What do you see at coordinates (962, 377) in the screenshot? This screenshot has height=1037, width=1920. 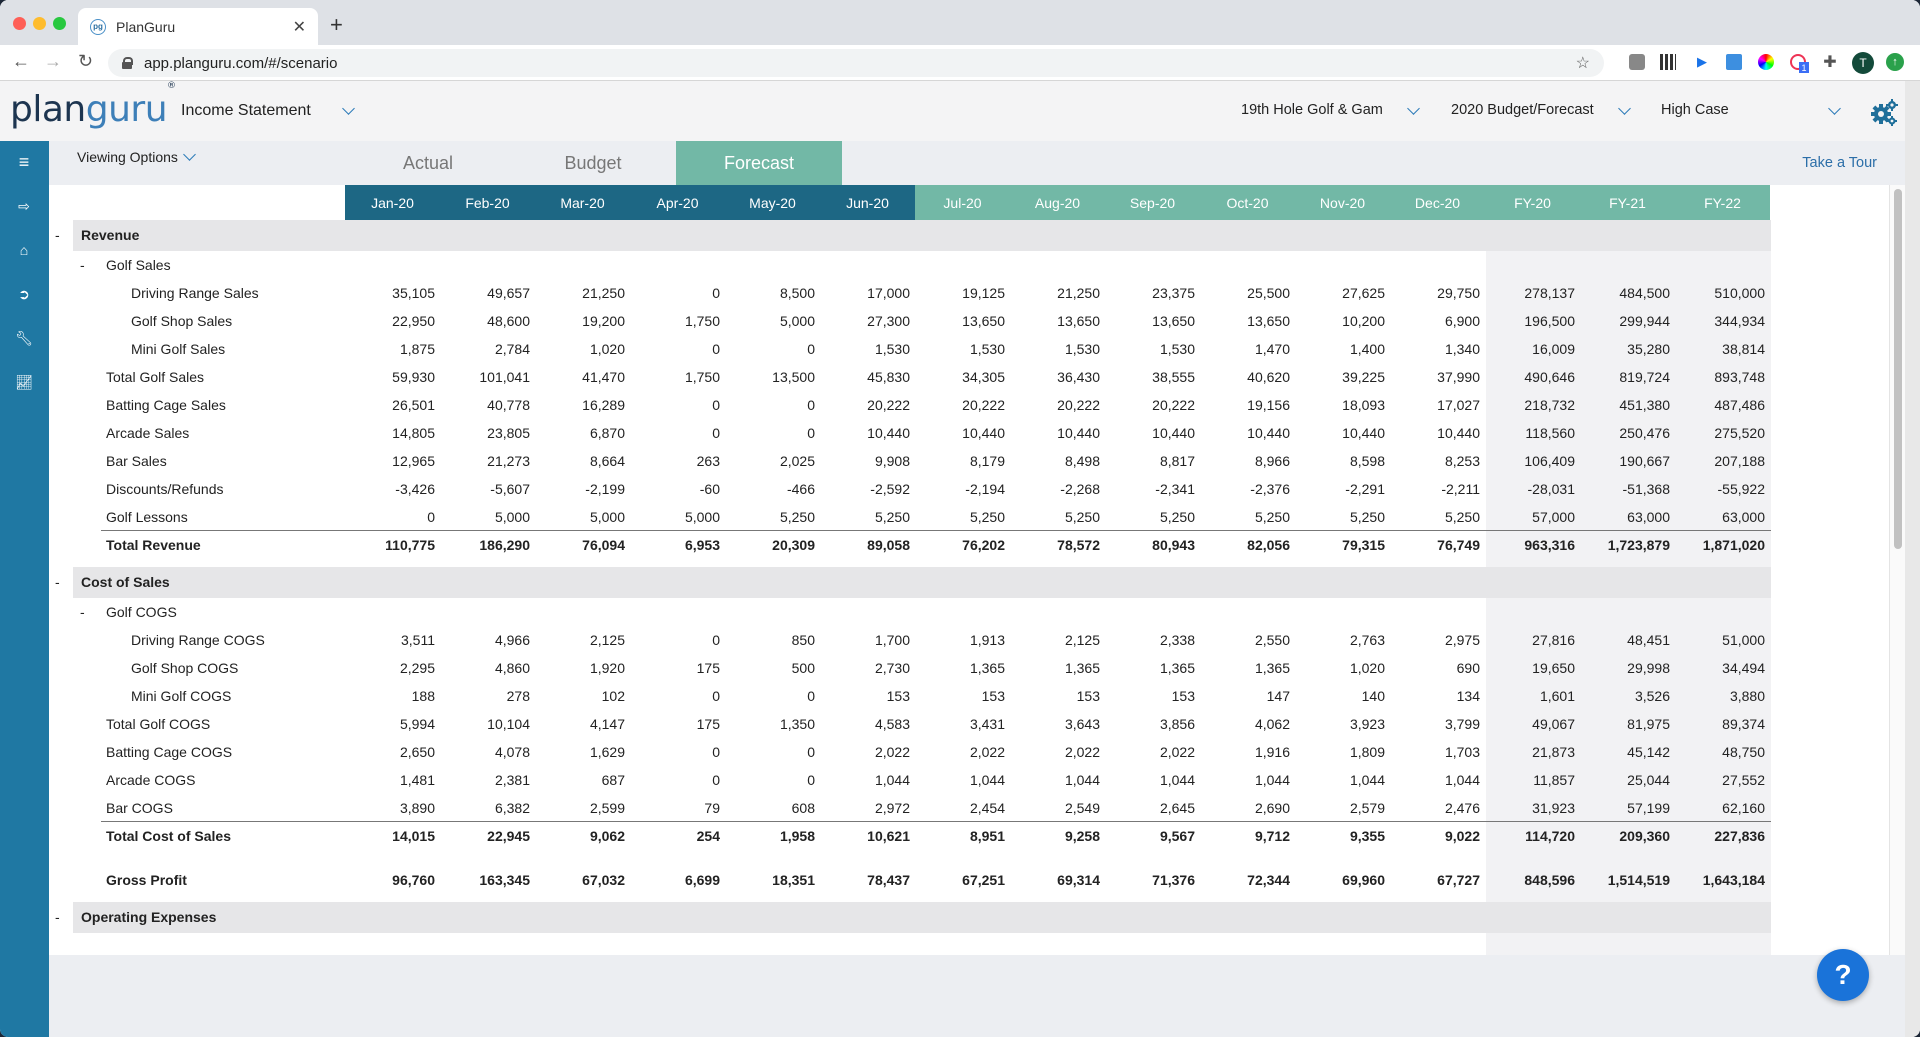 I see `cell-value: 34,305` at bounding box center [962, 377].